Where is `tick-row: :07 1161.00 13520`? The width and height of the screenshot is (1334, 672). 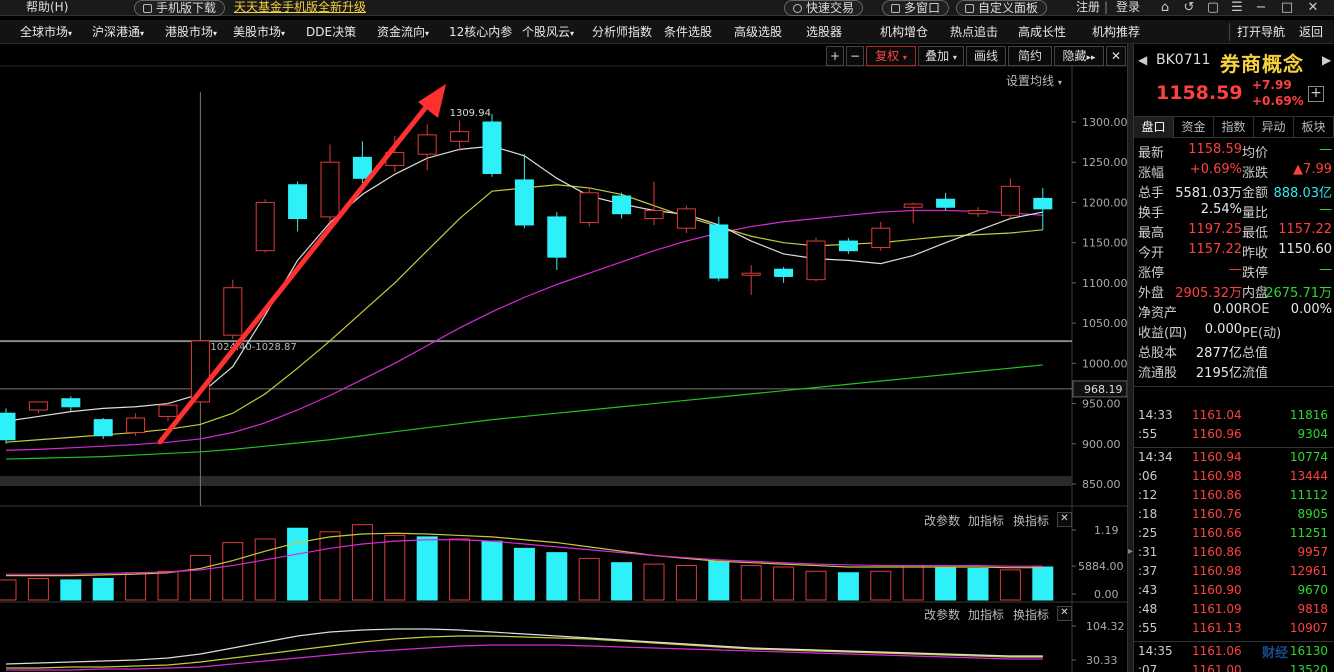
tick-row: :07 1161.00 13520 is located at coordinates (1234, 667).